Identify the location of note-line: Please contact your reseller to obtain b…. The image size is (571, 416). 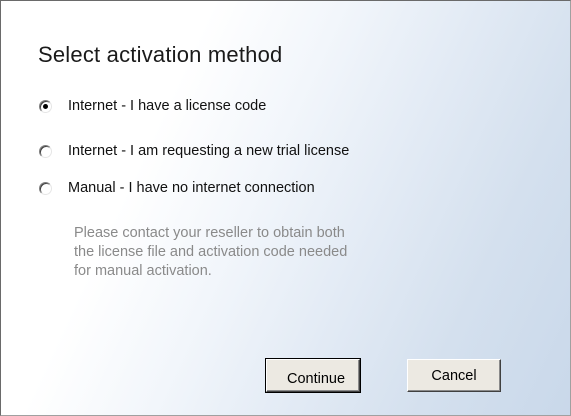
(209, 233).